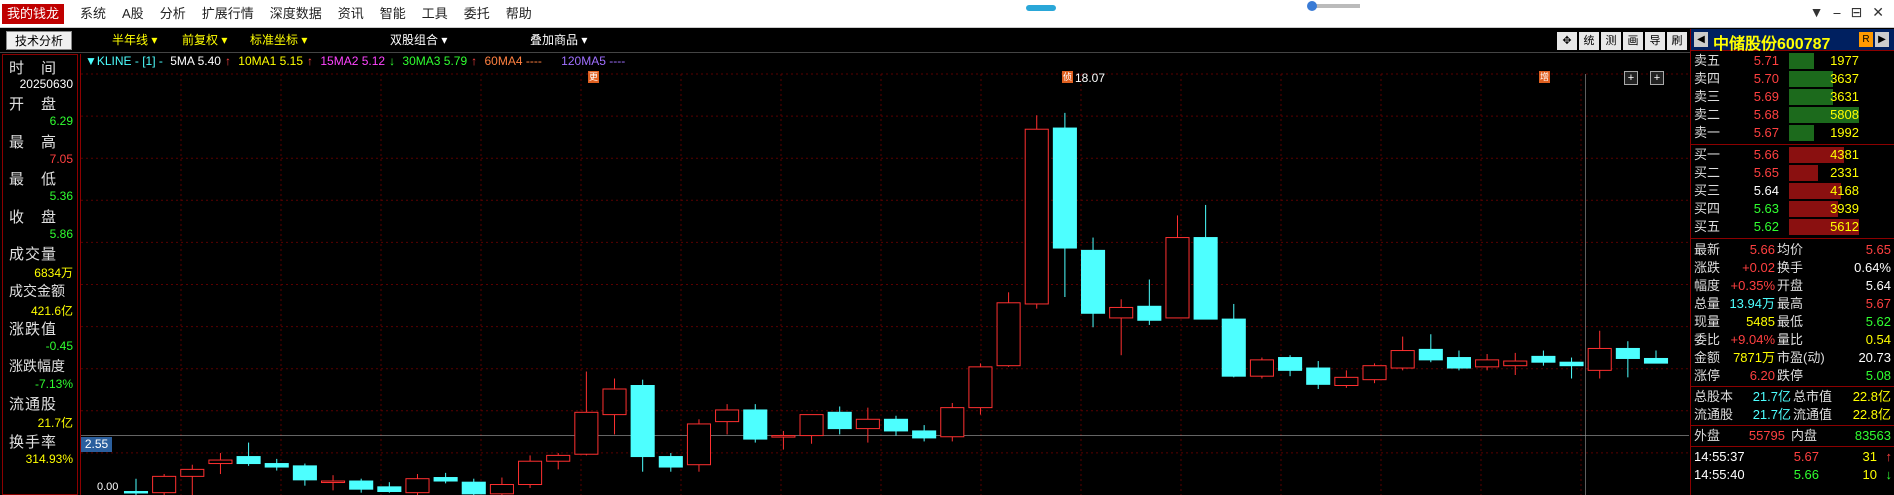 The height and width of the screenshot is (495, 1894). Describe the element at coordinates (1791, 97) in the screenshot. I see `ask-row: 卖三 5.69 3631` at that location.